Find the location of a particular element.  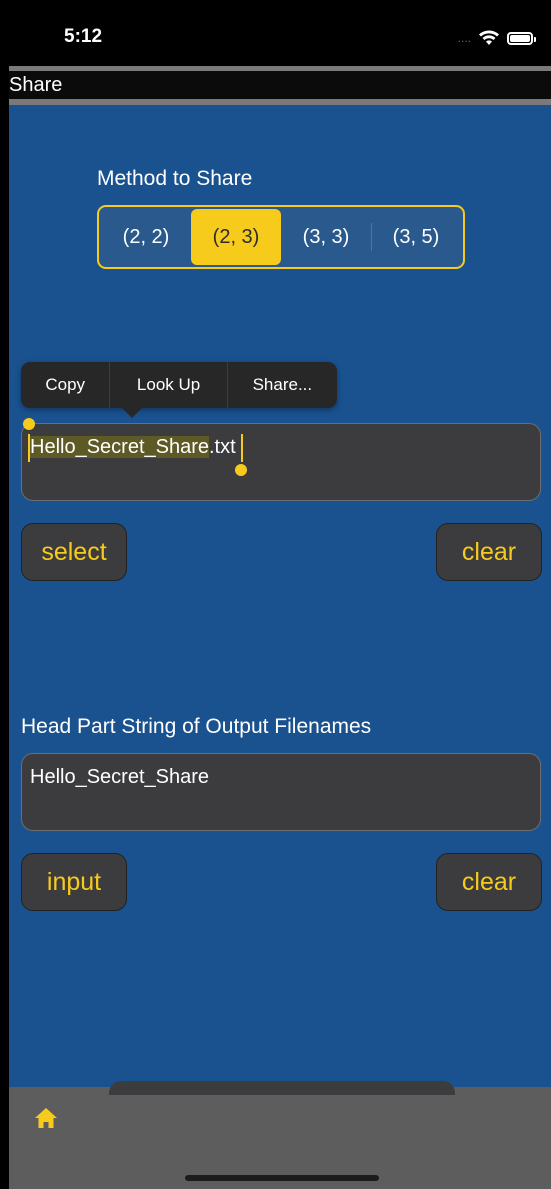

status-time: 5:12 is located at coordinates (83, 36).